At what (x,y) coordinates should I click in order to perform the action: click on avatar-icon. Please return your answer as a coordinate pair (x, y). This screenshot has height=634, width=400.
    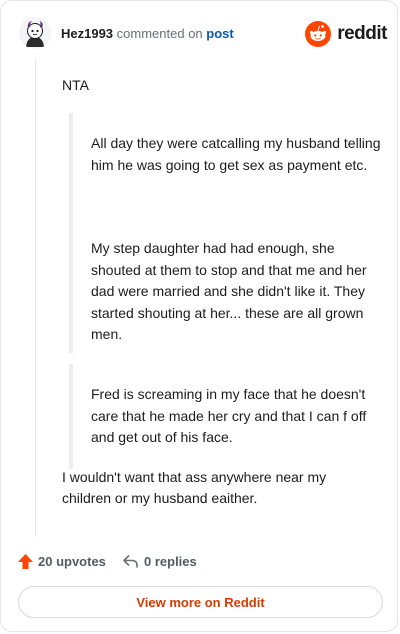
    Looking at the image, I should click on (35, 33).